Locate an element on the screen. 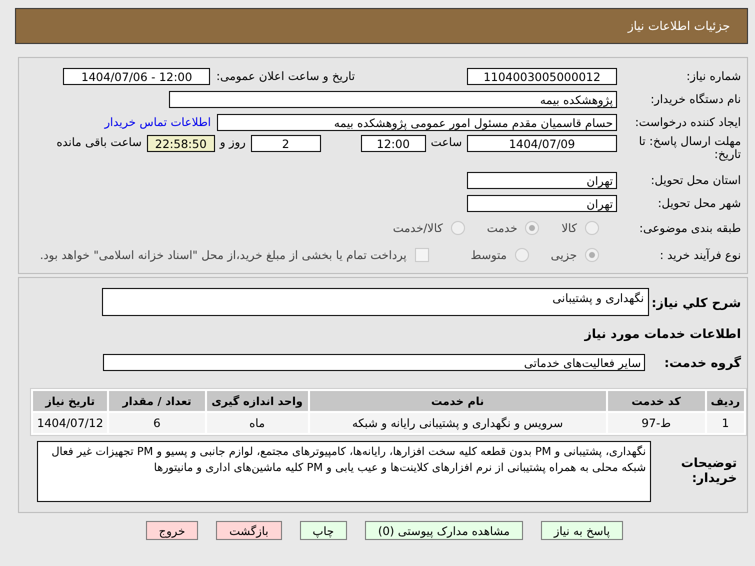 This screenshot has width=755, height=566. description-label: توضیحات خریدار: is located at coordinates (709, 469).